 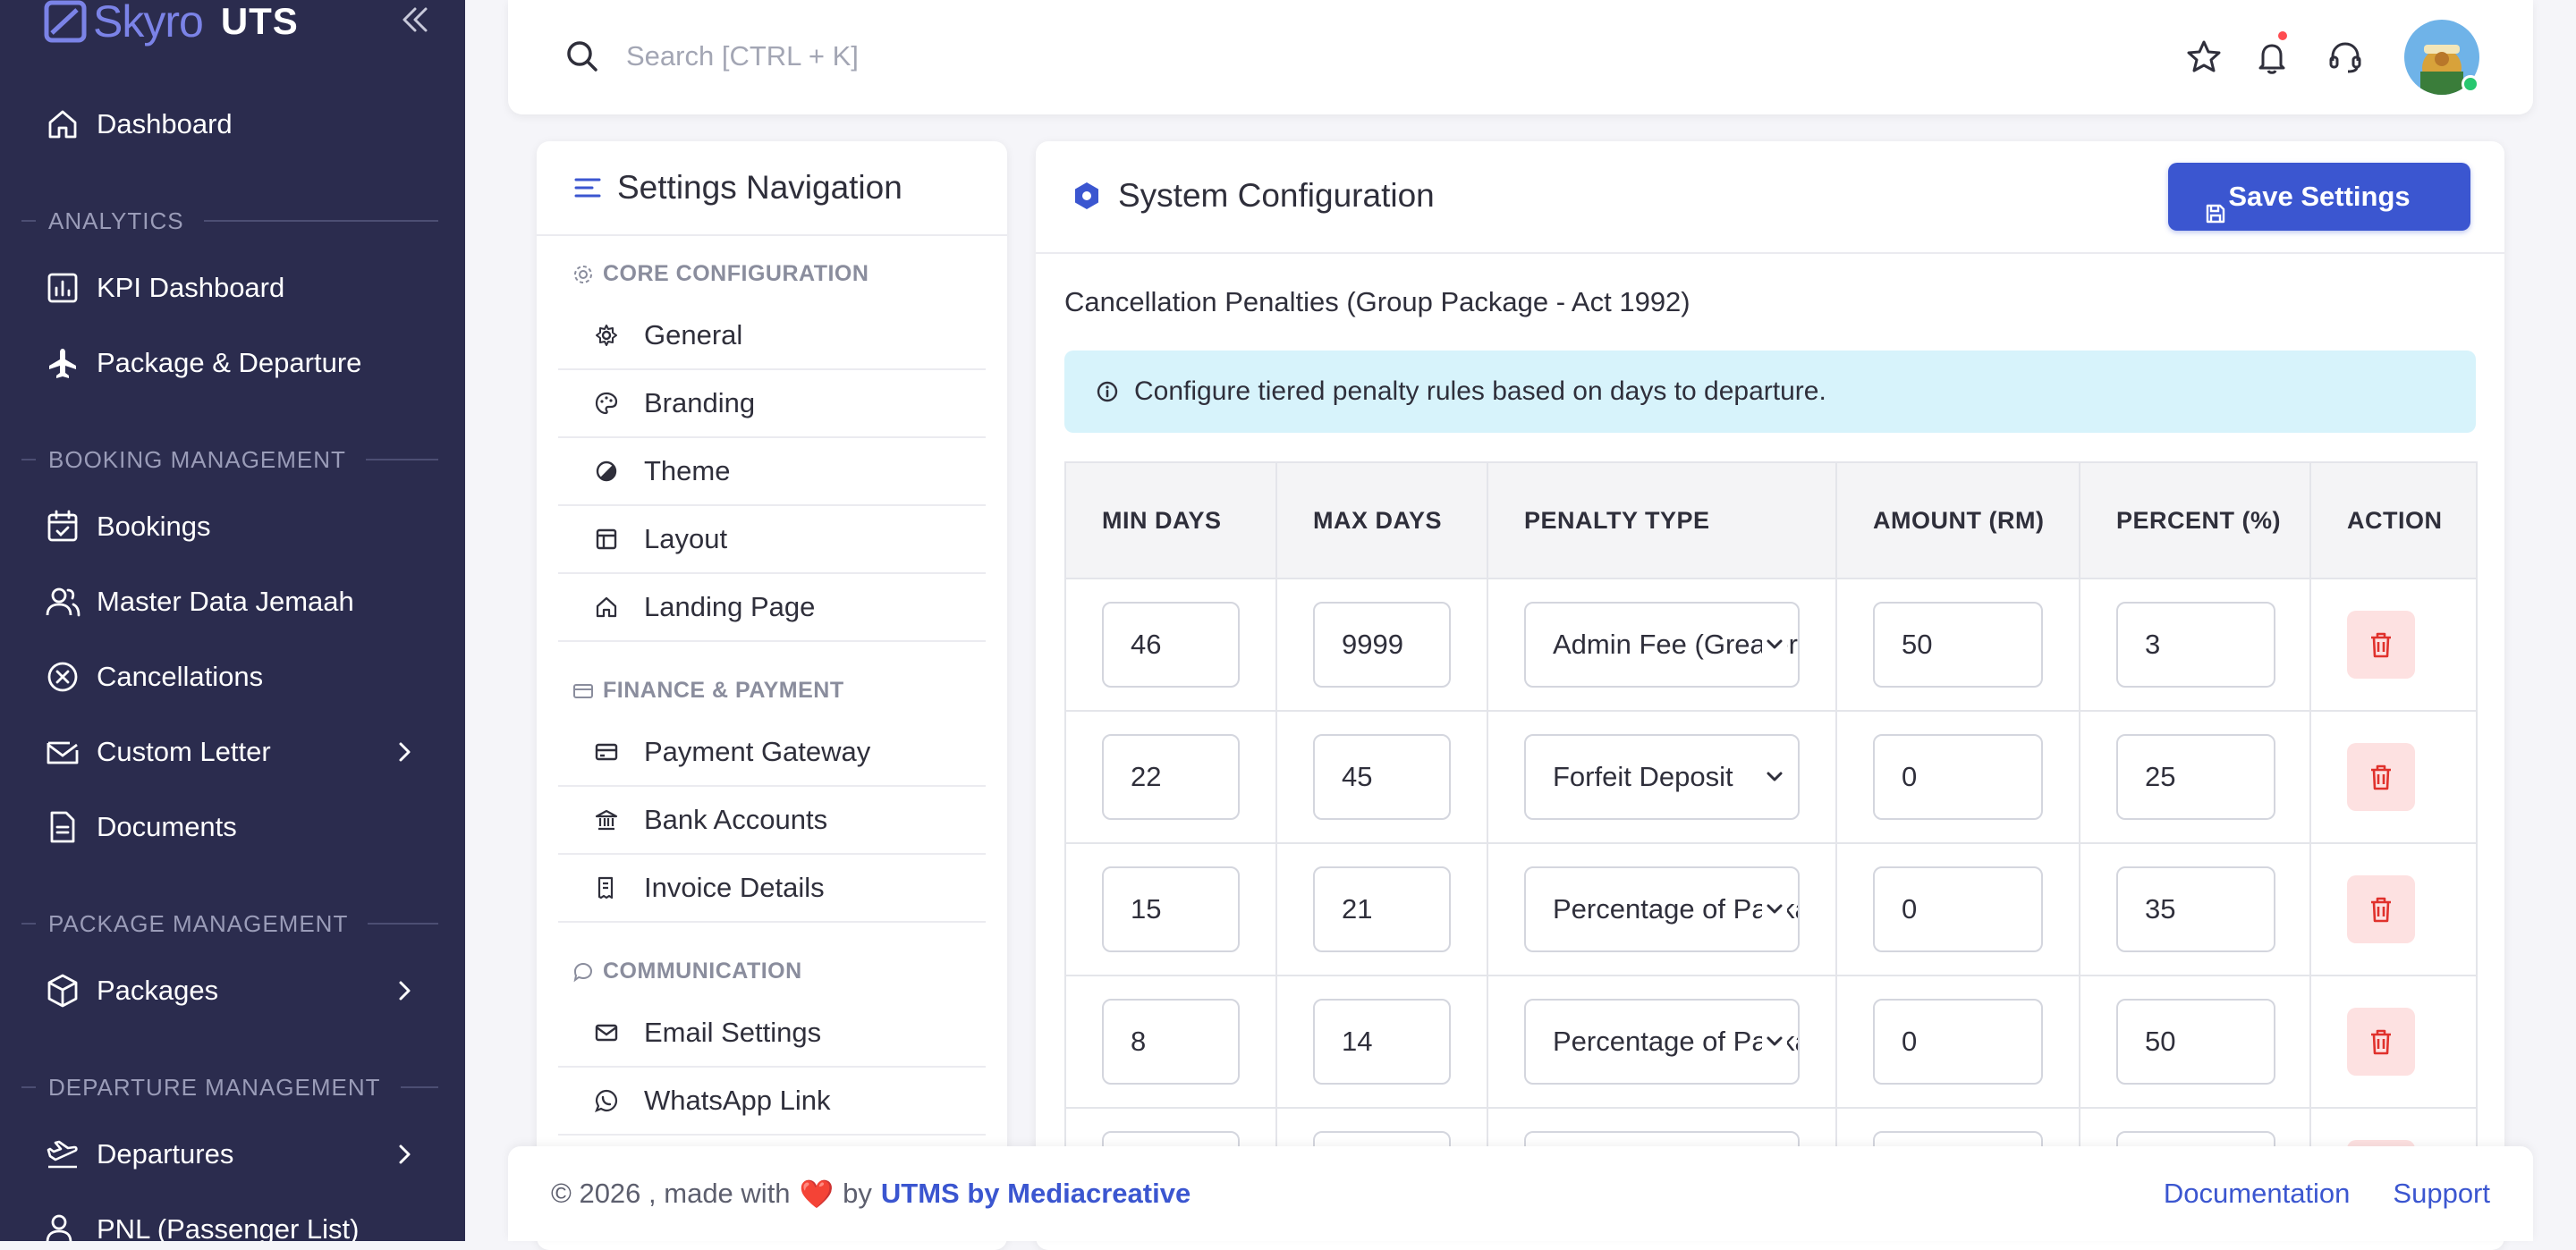 I want to click on sidebar-item-label: Package & Departure, so click(x=229, y=362).